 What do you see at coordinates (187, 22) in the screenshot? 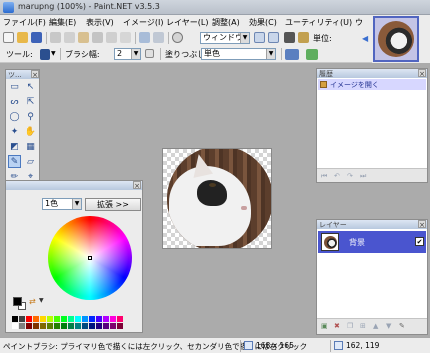
I see `menu-layer: レイヤー(L)` at bounding box center [187, 22].